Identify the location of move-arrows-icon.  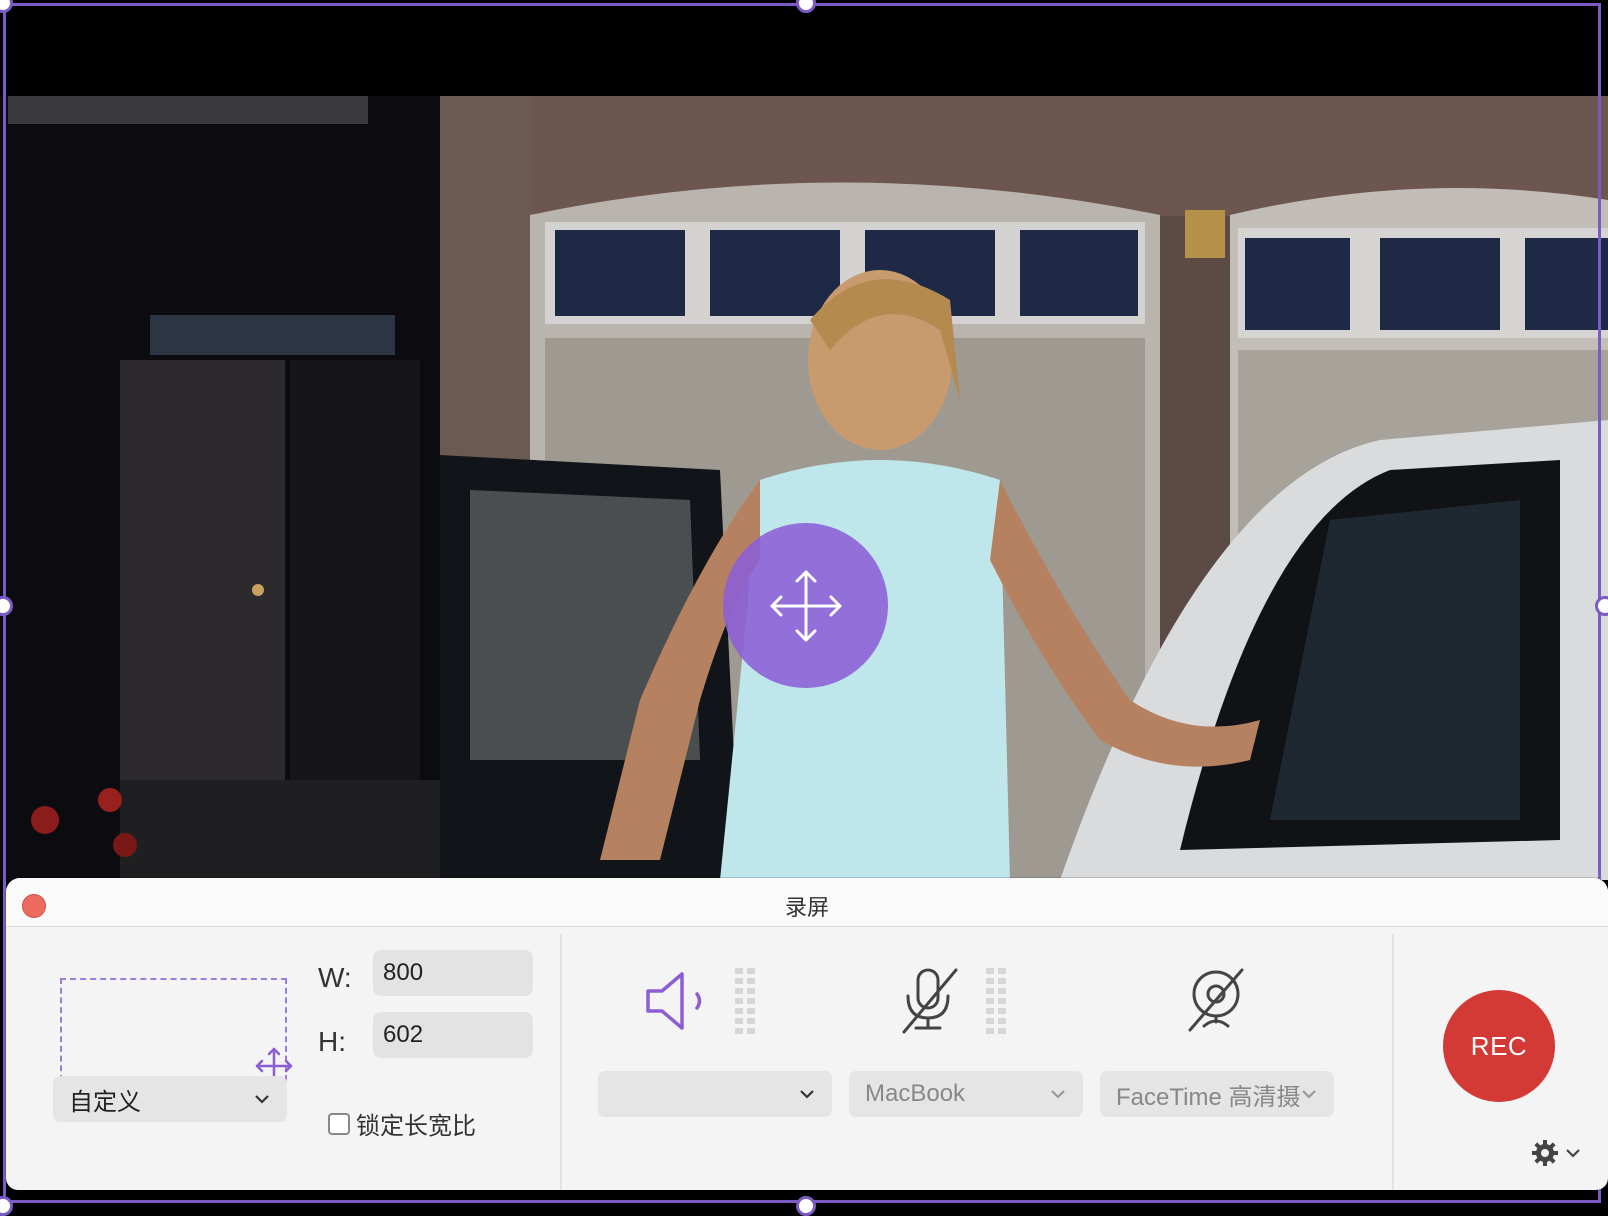
(805, 605).